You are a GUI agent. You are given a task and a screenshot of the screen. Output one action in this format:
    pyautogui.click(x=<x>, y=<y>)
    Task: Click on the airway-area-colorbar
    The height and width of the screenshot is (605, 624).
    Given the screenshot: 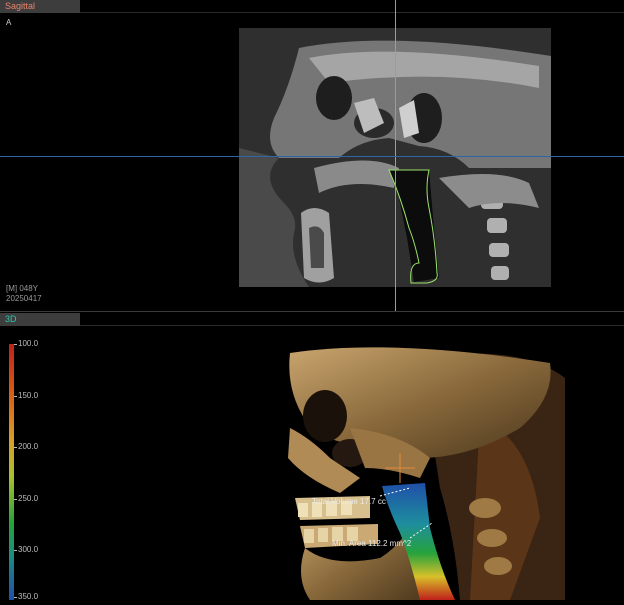 What is the action you would take?
    pyautogui.click(x=11, y=472)
    